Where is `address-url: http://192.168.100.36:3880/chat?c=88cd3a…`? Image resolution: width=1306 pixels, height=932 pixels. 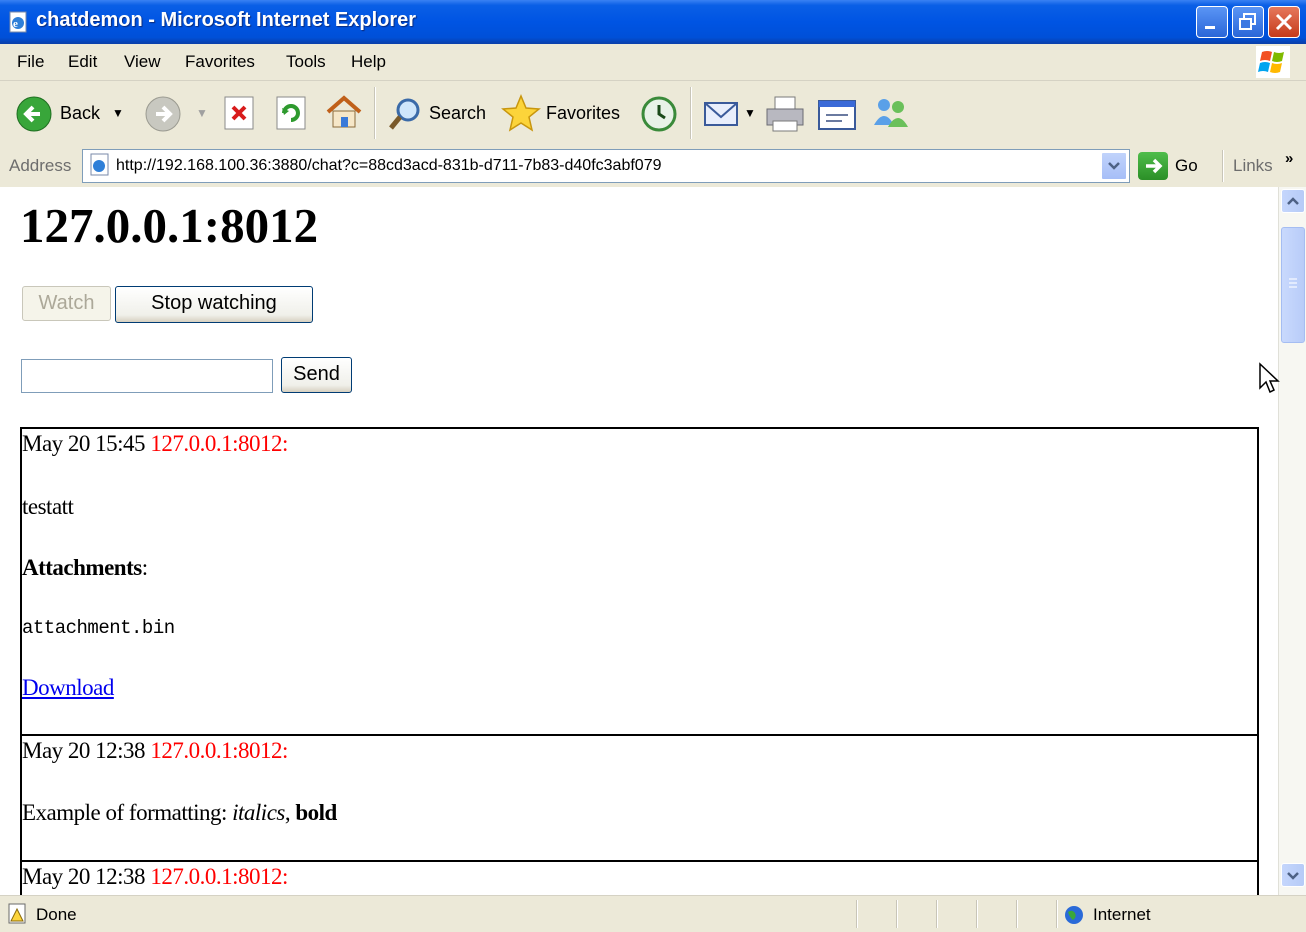 address-url: http://192.168.100.36:3880/chat?c=88cd3a… is located at coordinates (388, 166).